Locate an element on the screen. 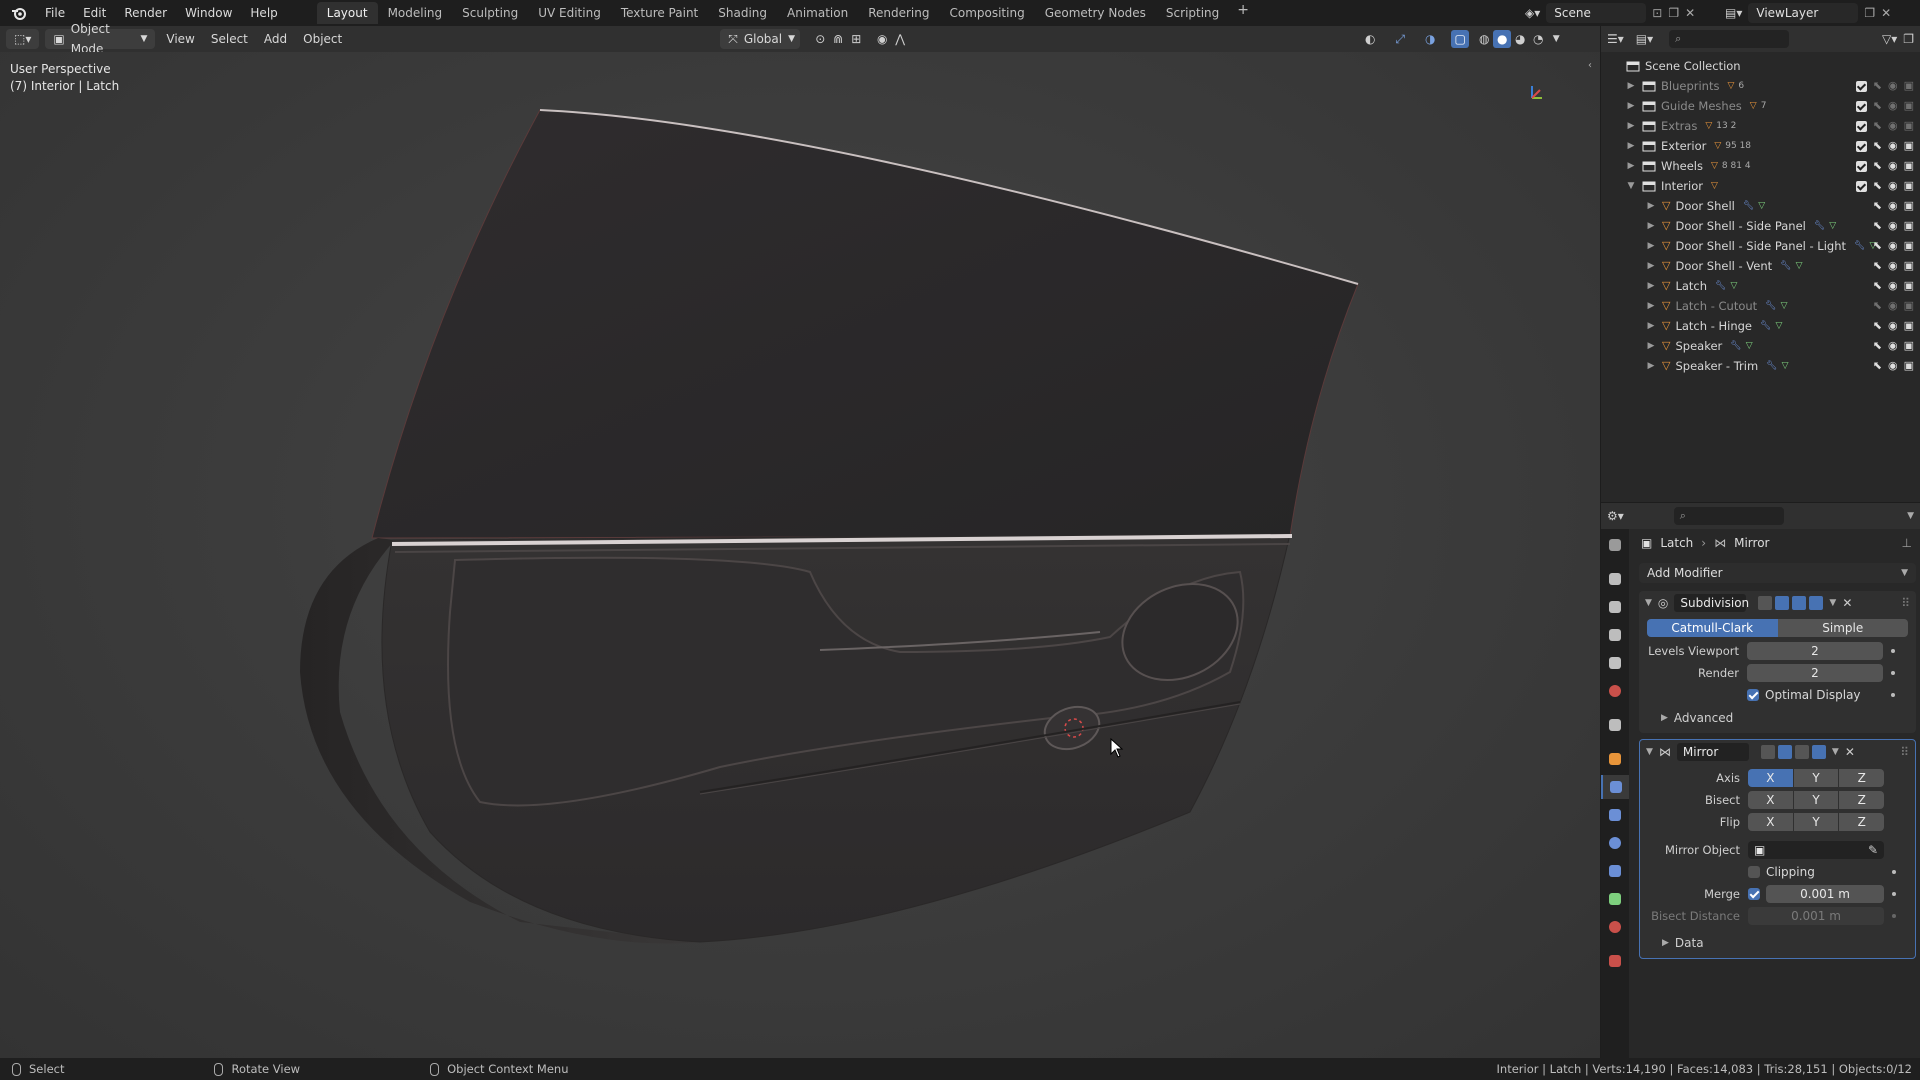 This screenshot has width=1920, height=1080. bisect-x-toggle: X is located at coordinates (1770, 800).